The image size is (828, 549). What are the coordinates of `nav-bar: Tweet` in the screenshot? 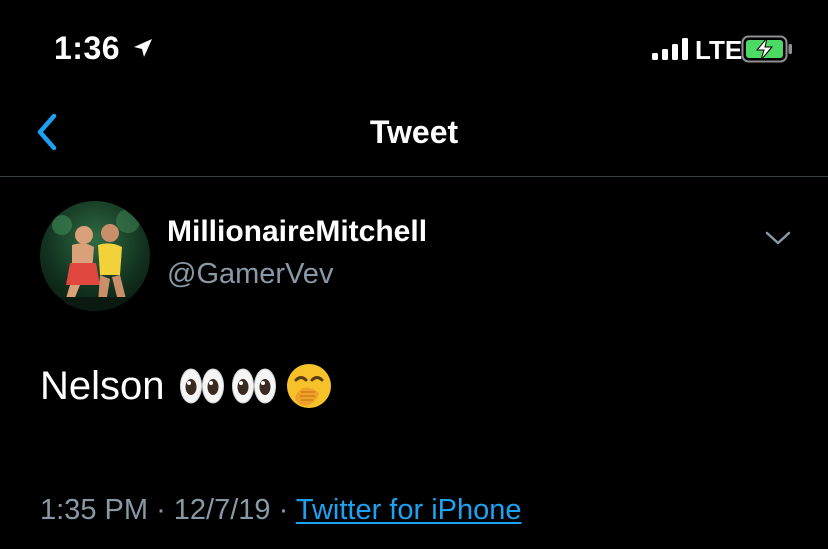 It's located at (414, 136).